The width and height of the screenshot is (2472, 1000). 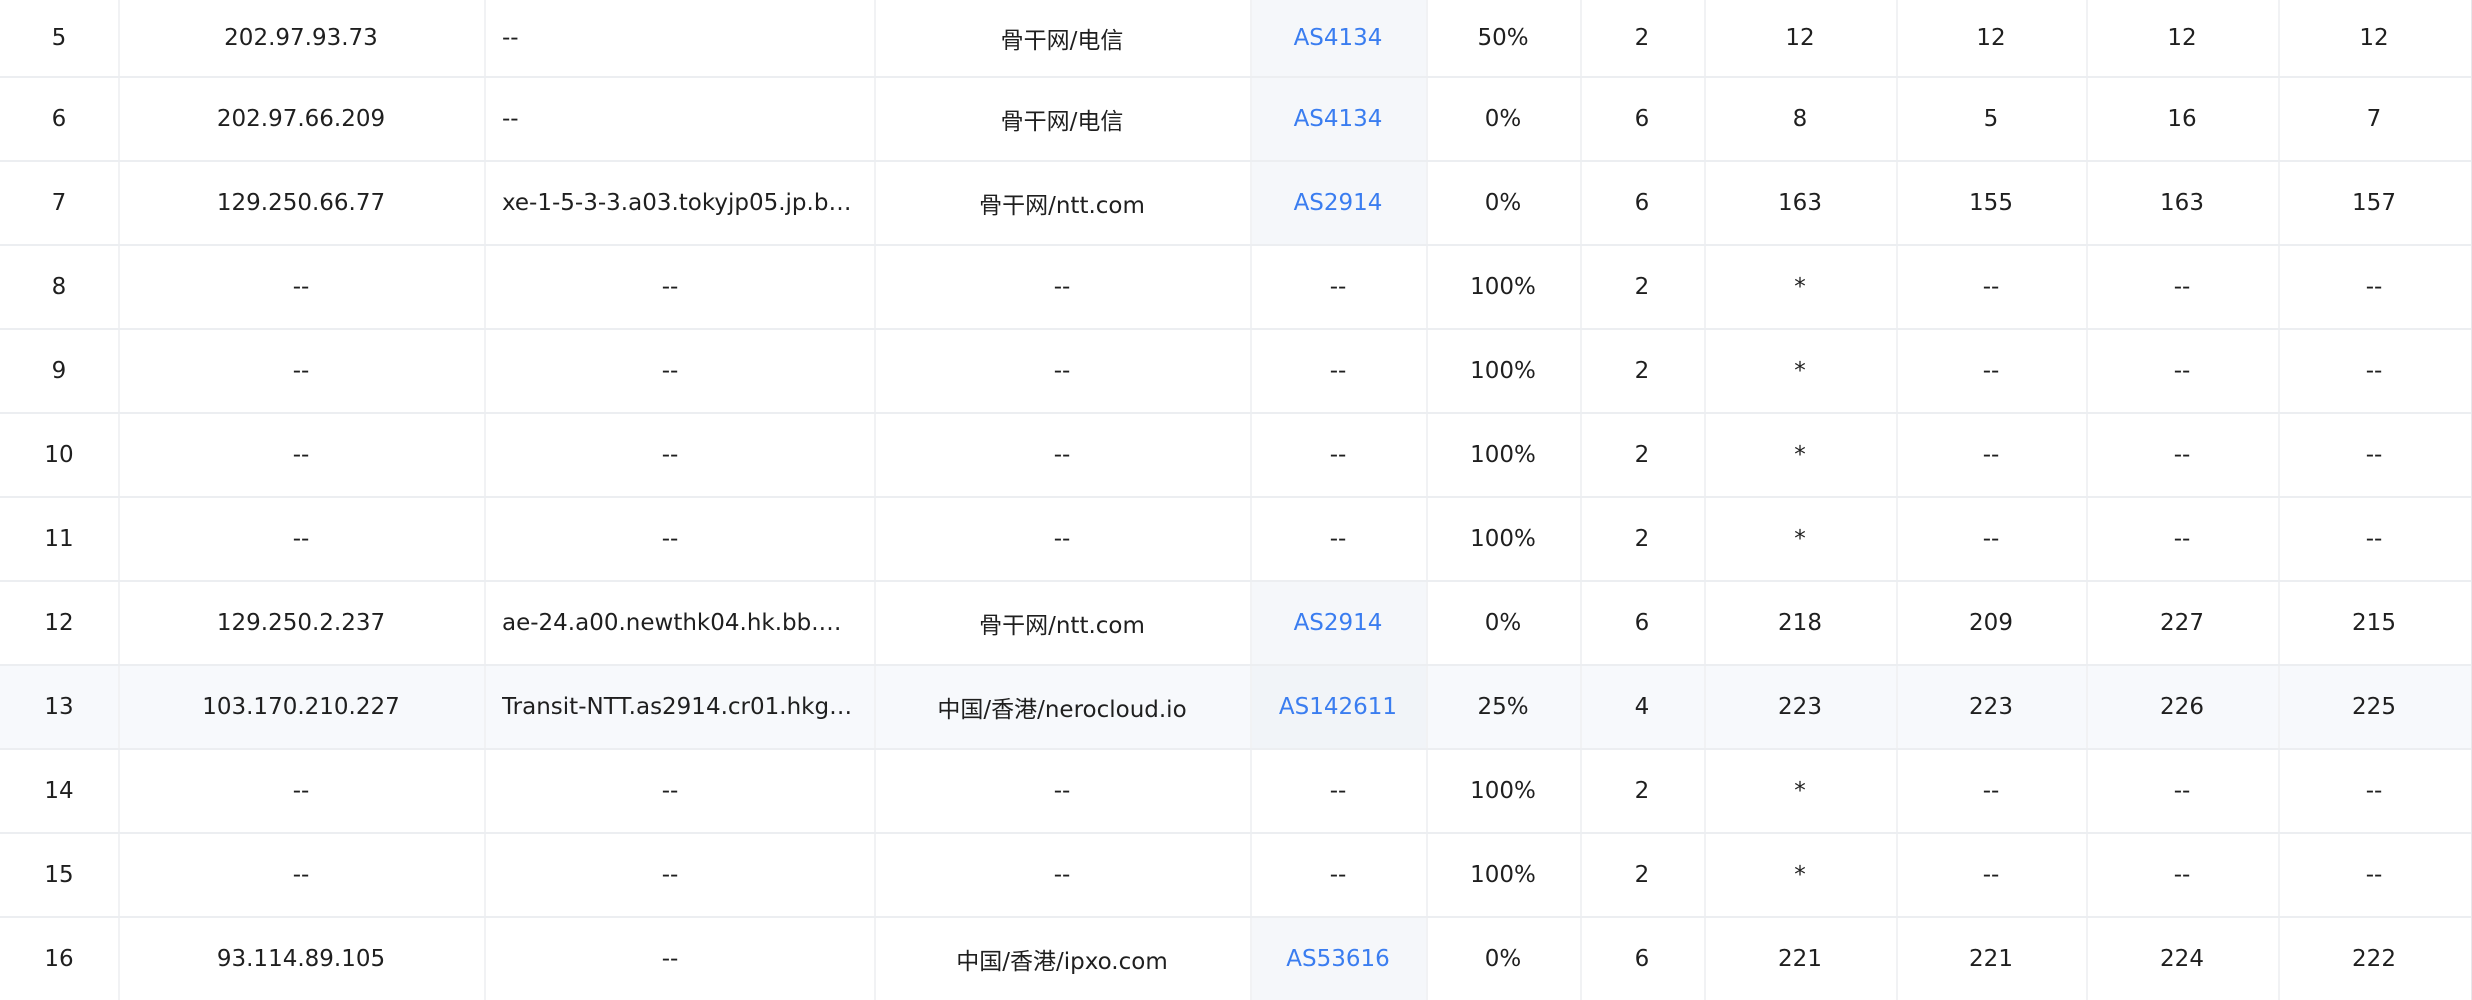 I want to click on asn-cell: AS53616, so click(x=1338, y=959).